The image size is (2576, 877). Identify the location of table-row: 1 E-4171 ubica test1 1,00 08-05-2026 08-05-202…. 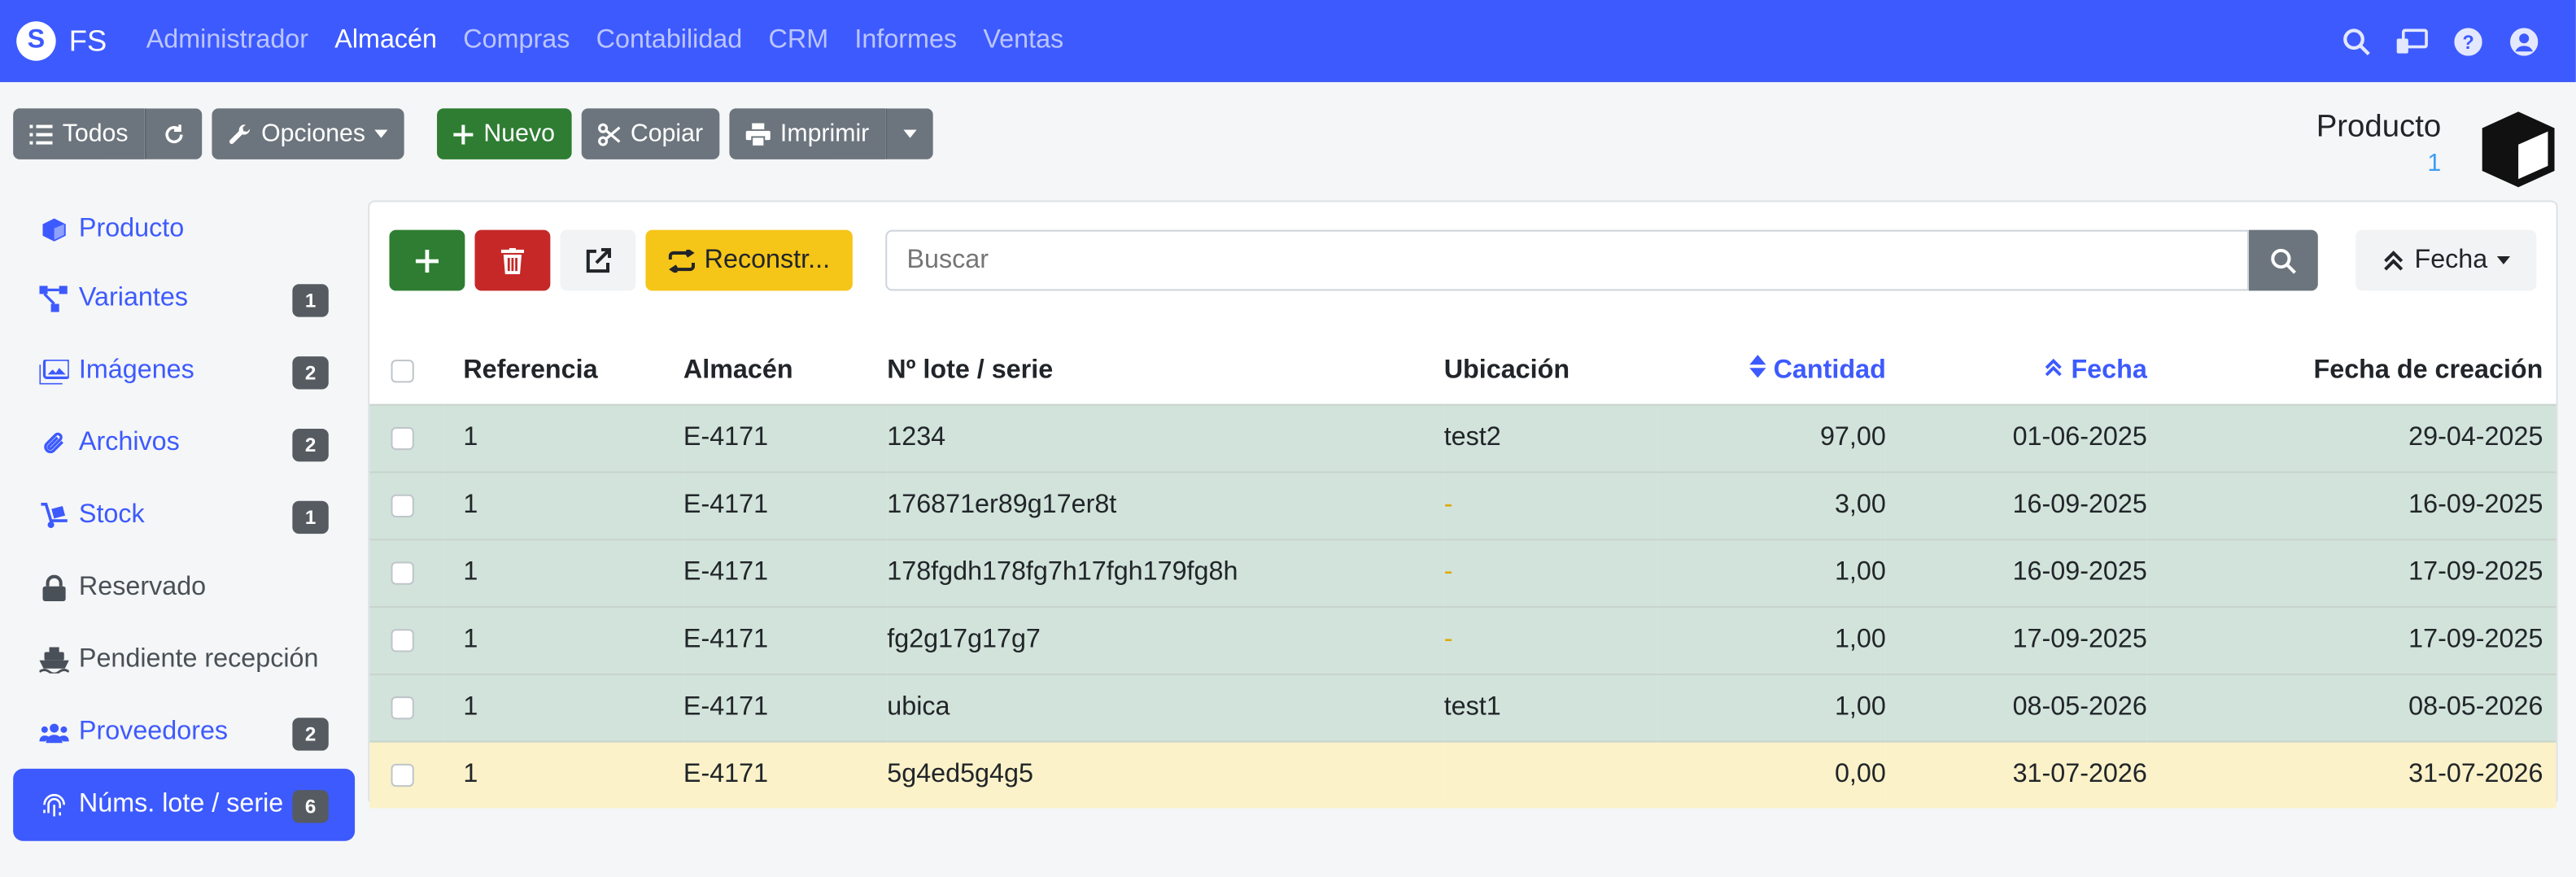
(1462, 706).